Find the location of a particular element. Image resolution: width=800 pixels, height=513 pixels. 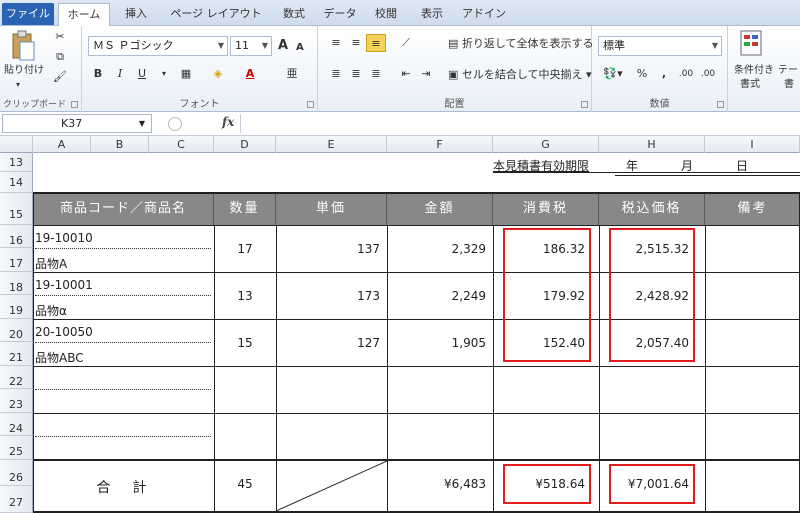

align-bottom-icon: ≡ is located at coordinates (376, 43).